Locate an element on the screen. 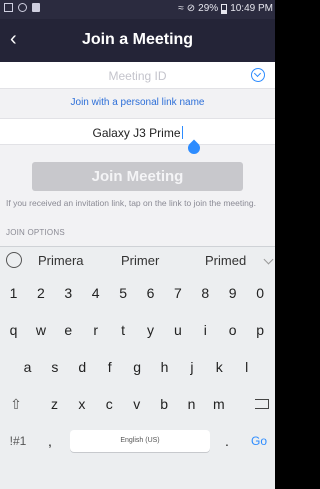 The image size is (320, 489). letter-key-d: d is located at coordinates (82, 367).